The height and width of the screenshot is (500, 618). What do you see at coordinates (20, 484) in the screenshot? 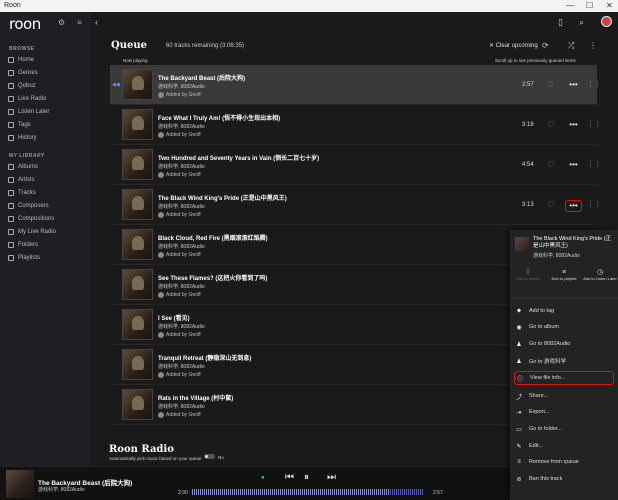
I see `now-playing-art` at bounding box center [20, 484].